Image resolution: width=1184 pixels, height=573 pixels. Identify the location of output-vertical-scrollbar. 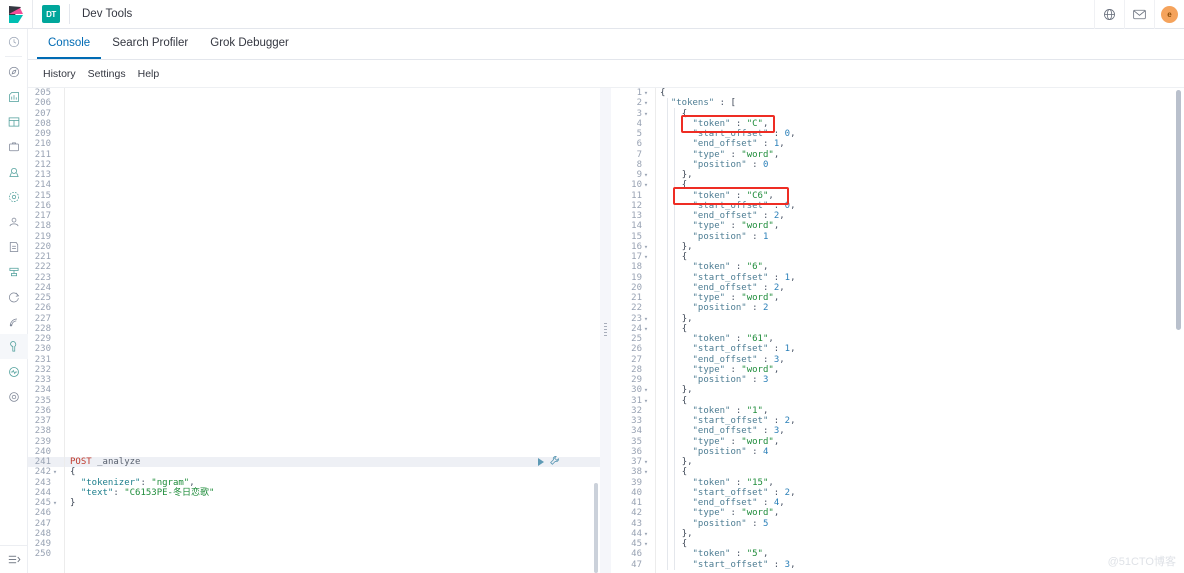
(1178, 210).